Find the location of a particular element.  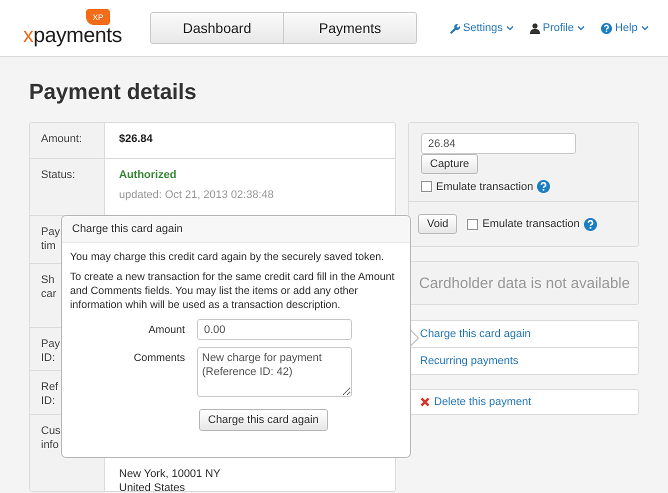

charge-button: Charge this card again is located at coordinates (263, 420).